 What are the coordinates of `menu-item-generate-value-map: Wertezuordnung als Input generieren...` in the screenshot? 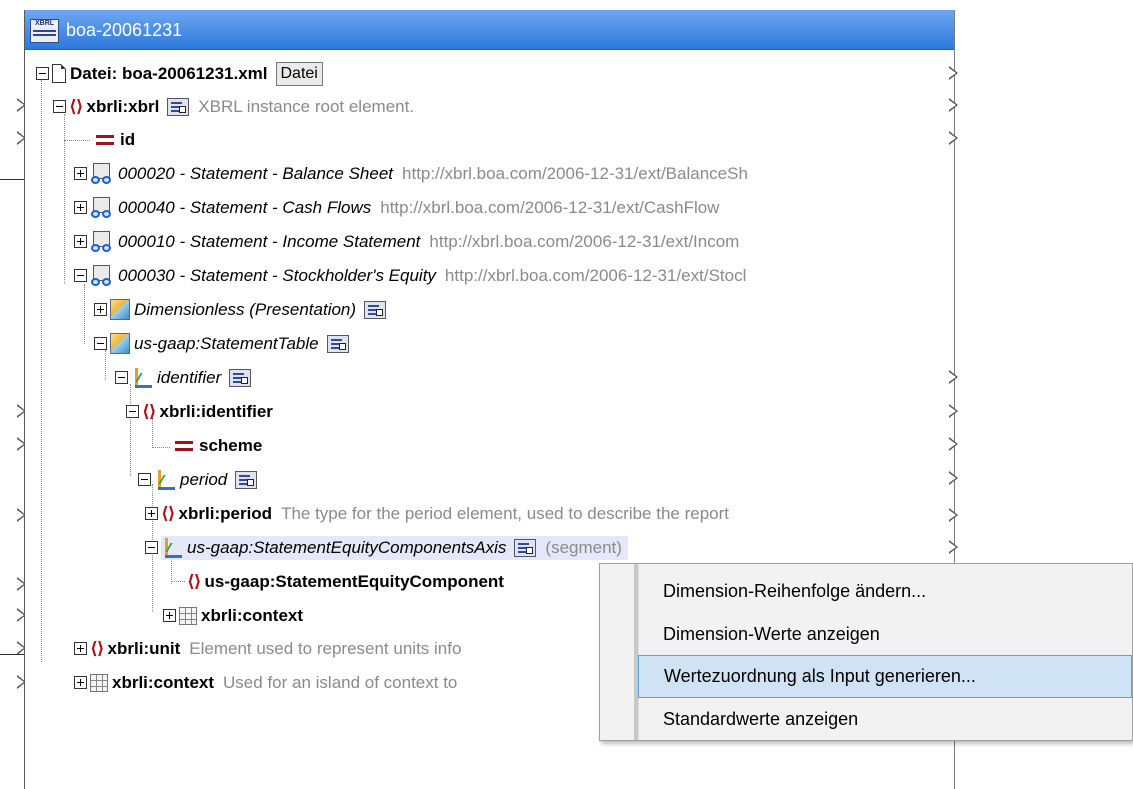 It's located at (885, 676).